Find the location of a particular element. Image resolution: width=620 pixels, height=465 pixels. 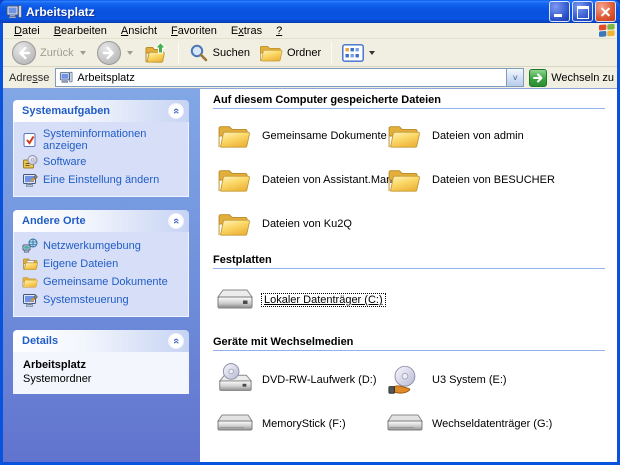

address-label: Adresse is located at coordinates (29, 77).